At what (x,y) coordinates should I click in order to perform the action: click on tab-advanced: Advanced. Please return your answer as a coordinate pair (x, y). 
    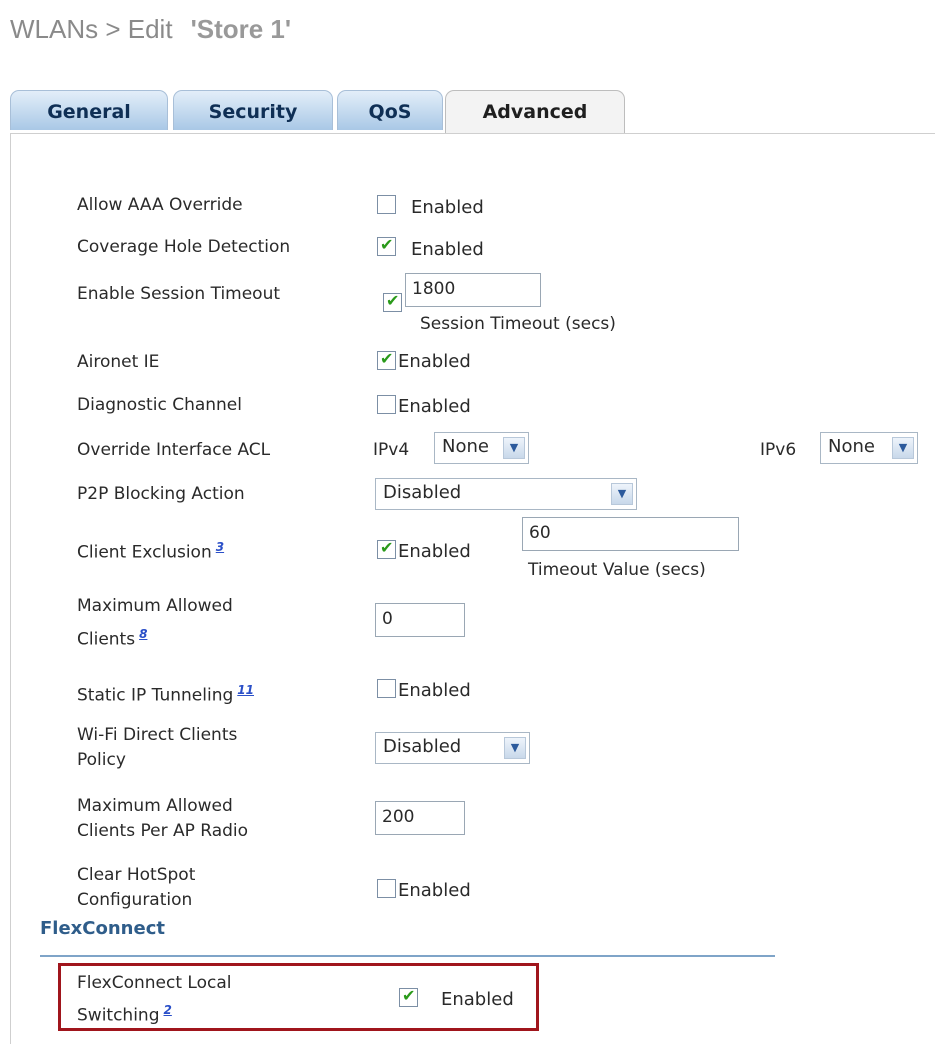
    Looking at the image, I should click on (535, 112).